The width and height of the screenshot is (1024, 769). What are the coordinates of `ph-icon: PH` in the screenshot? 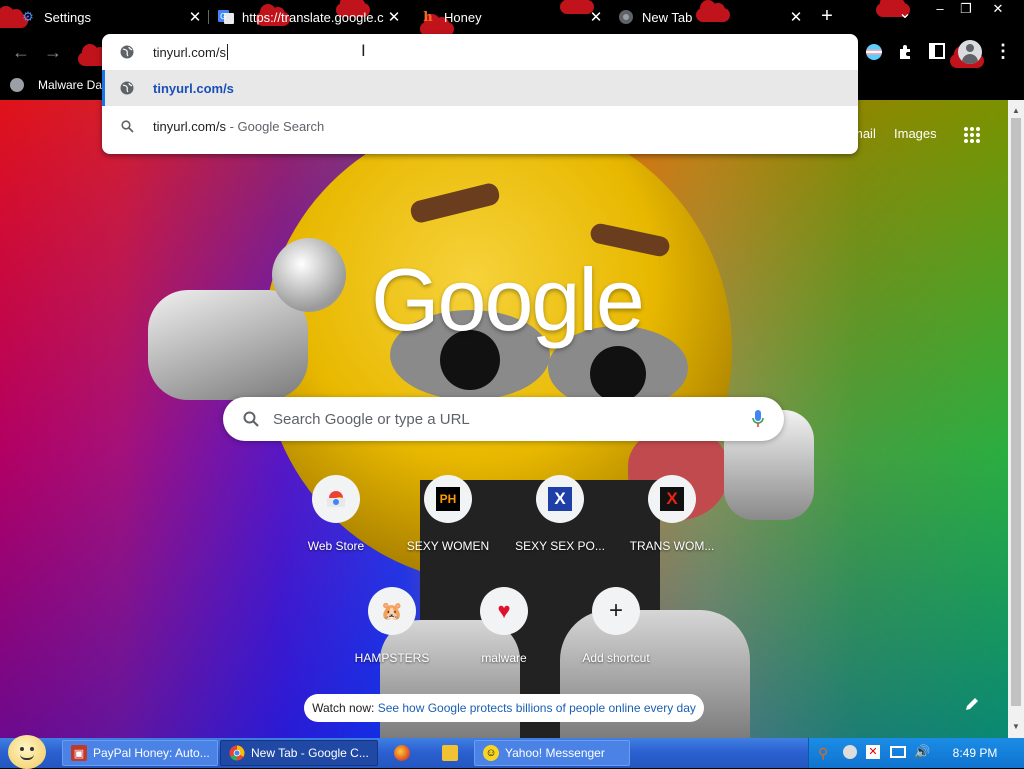 It's located at (448, 499).